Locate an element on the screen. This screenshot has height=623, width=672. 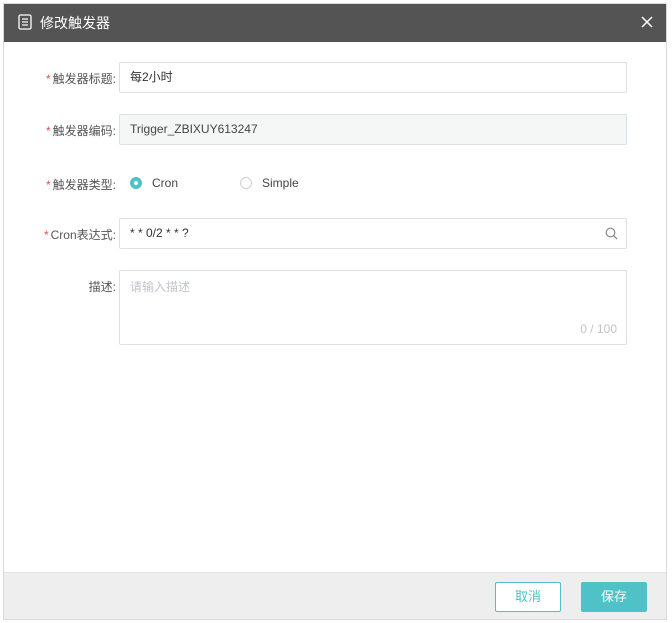
cancel-button: 取消 is located at coordinates (528, 597).